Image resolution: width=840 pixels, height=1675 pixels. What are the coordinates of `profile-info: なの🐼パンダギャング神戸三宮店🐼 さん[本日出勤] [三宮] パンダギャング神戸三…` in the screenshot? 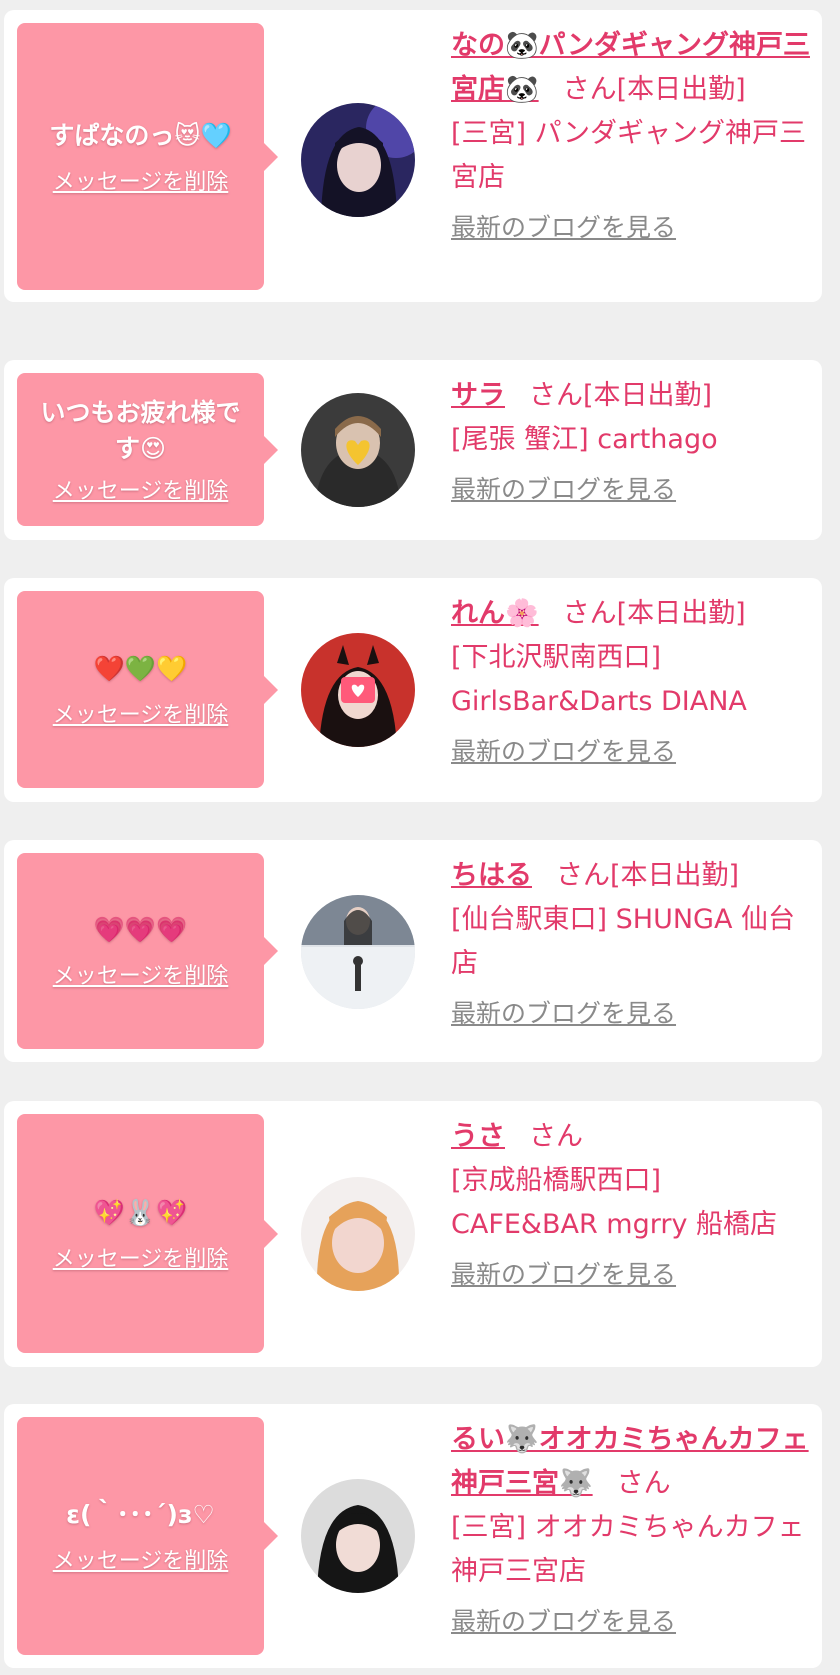 It's located at (631, 137).